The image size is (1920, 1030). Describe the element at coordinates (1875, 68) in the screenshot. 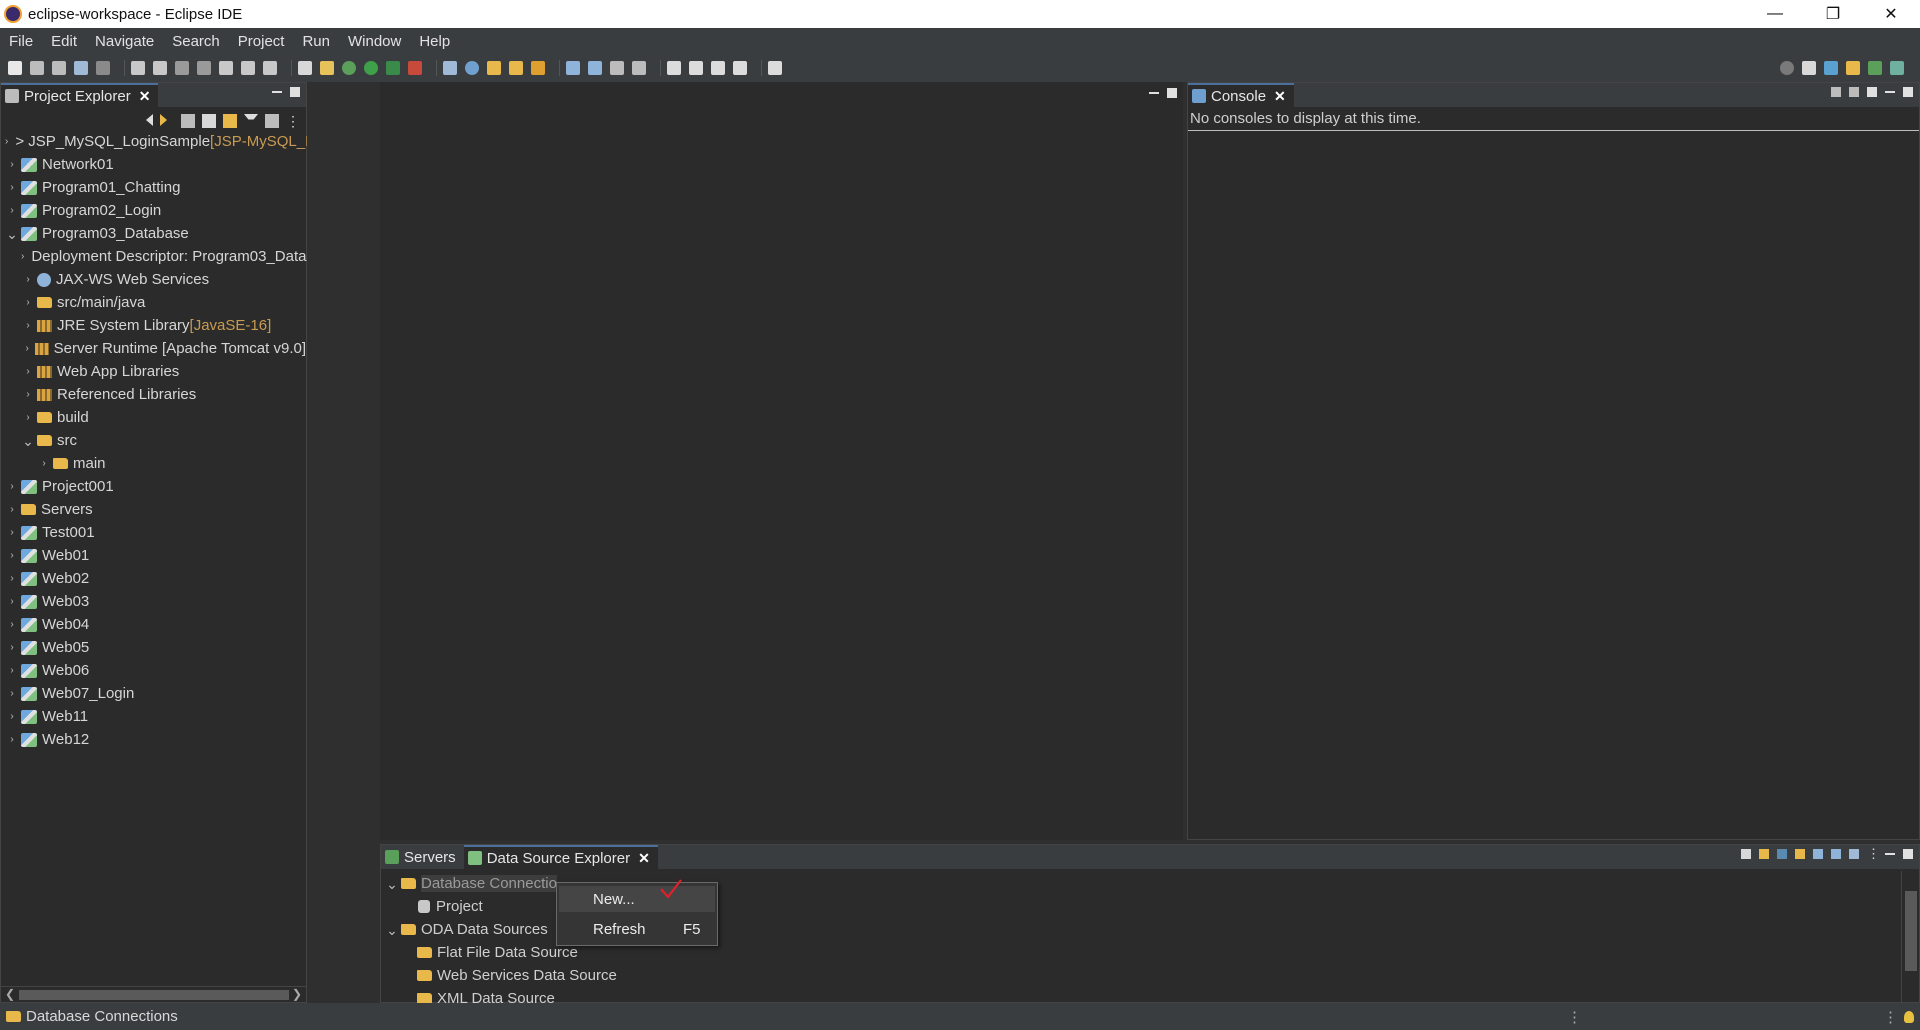

I see `debug-perspective-icon` at that location.